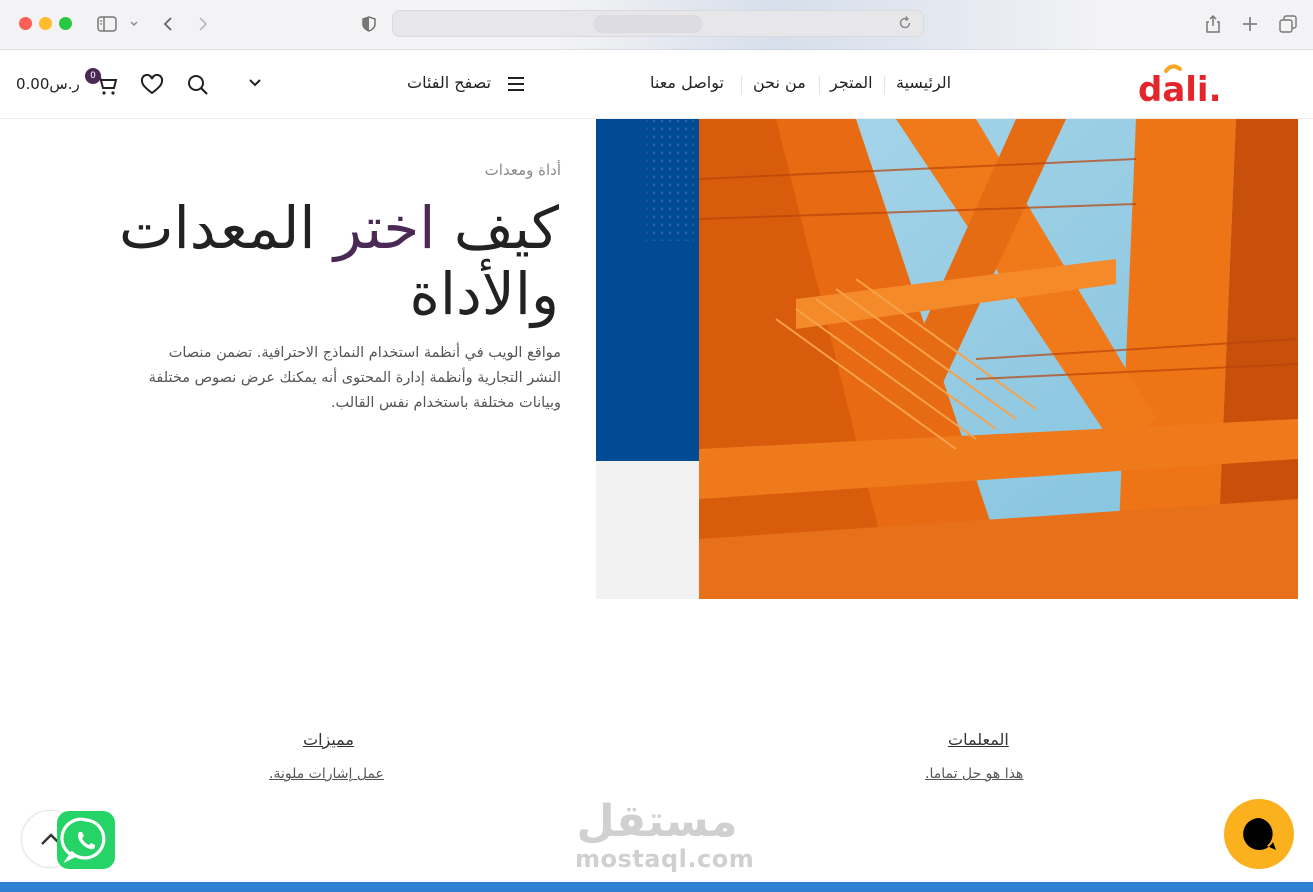 Image resolution: width=1313 pixels, height=892 pixels. What do you see at coordinates (48, 84) in the screenshot?
I see `cart-total: 0.00ر.س` at bounding box center [48, 84].